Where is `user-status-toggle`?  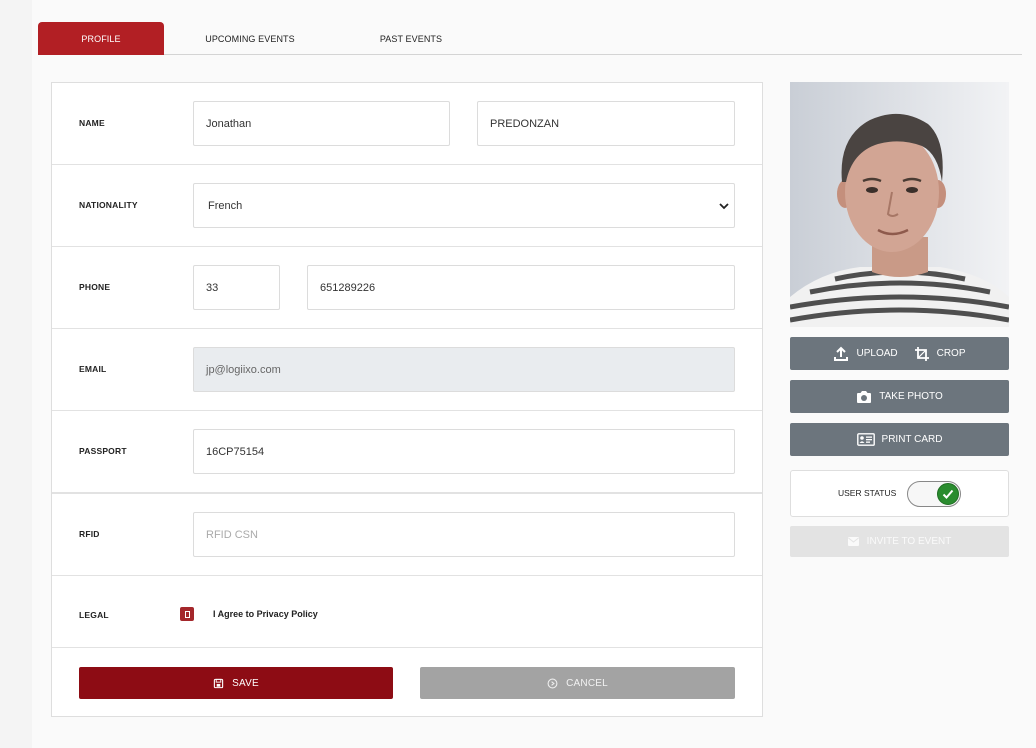 user-status-toggle is located at coordinates (934, 494).